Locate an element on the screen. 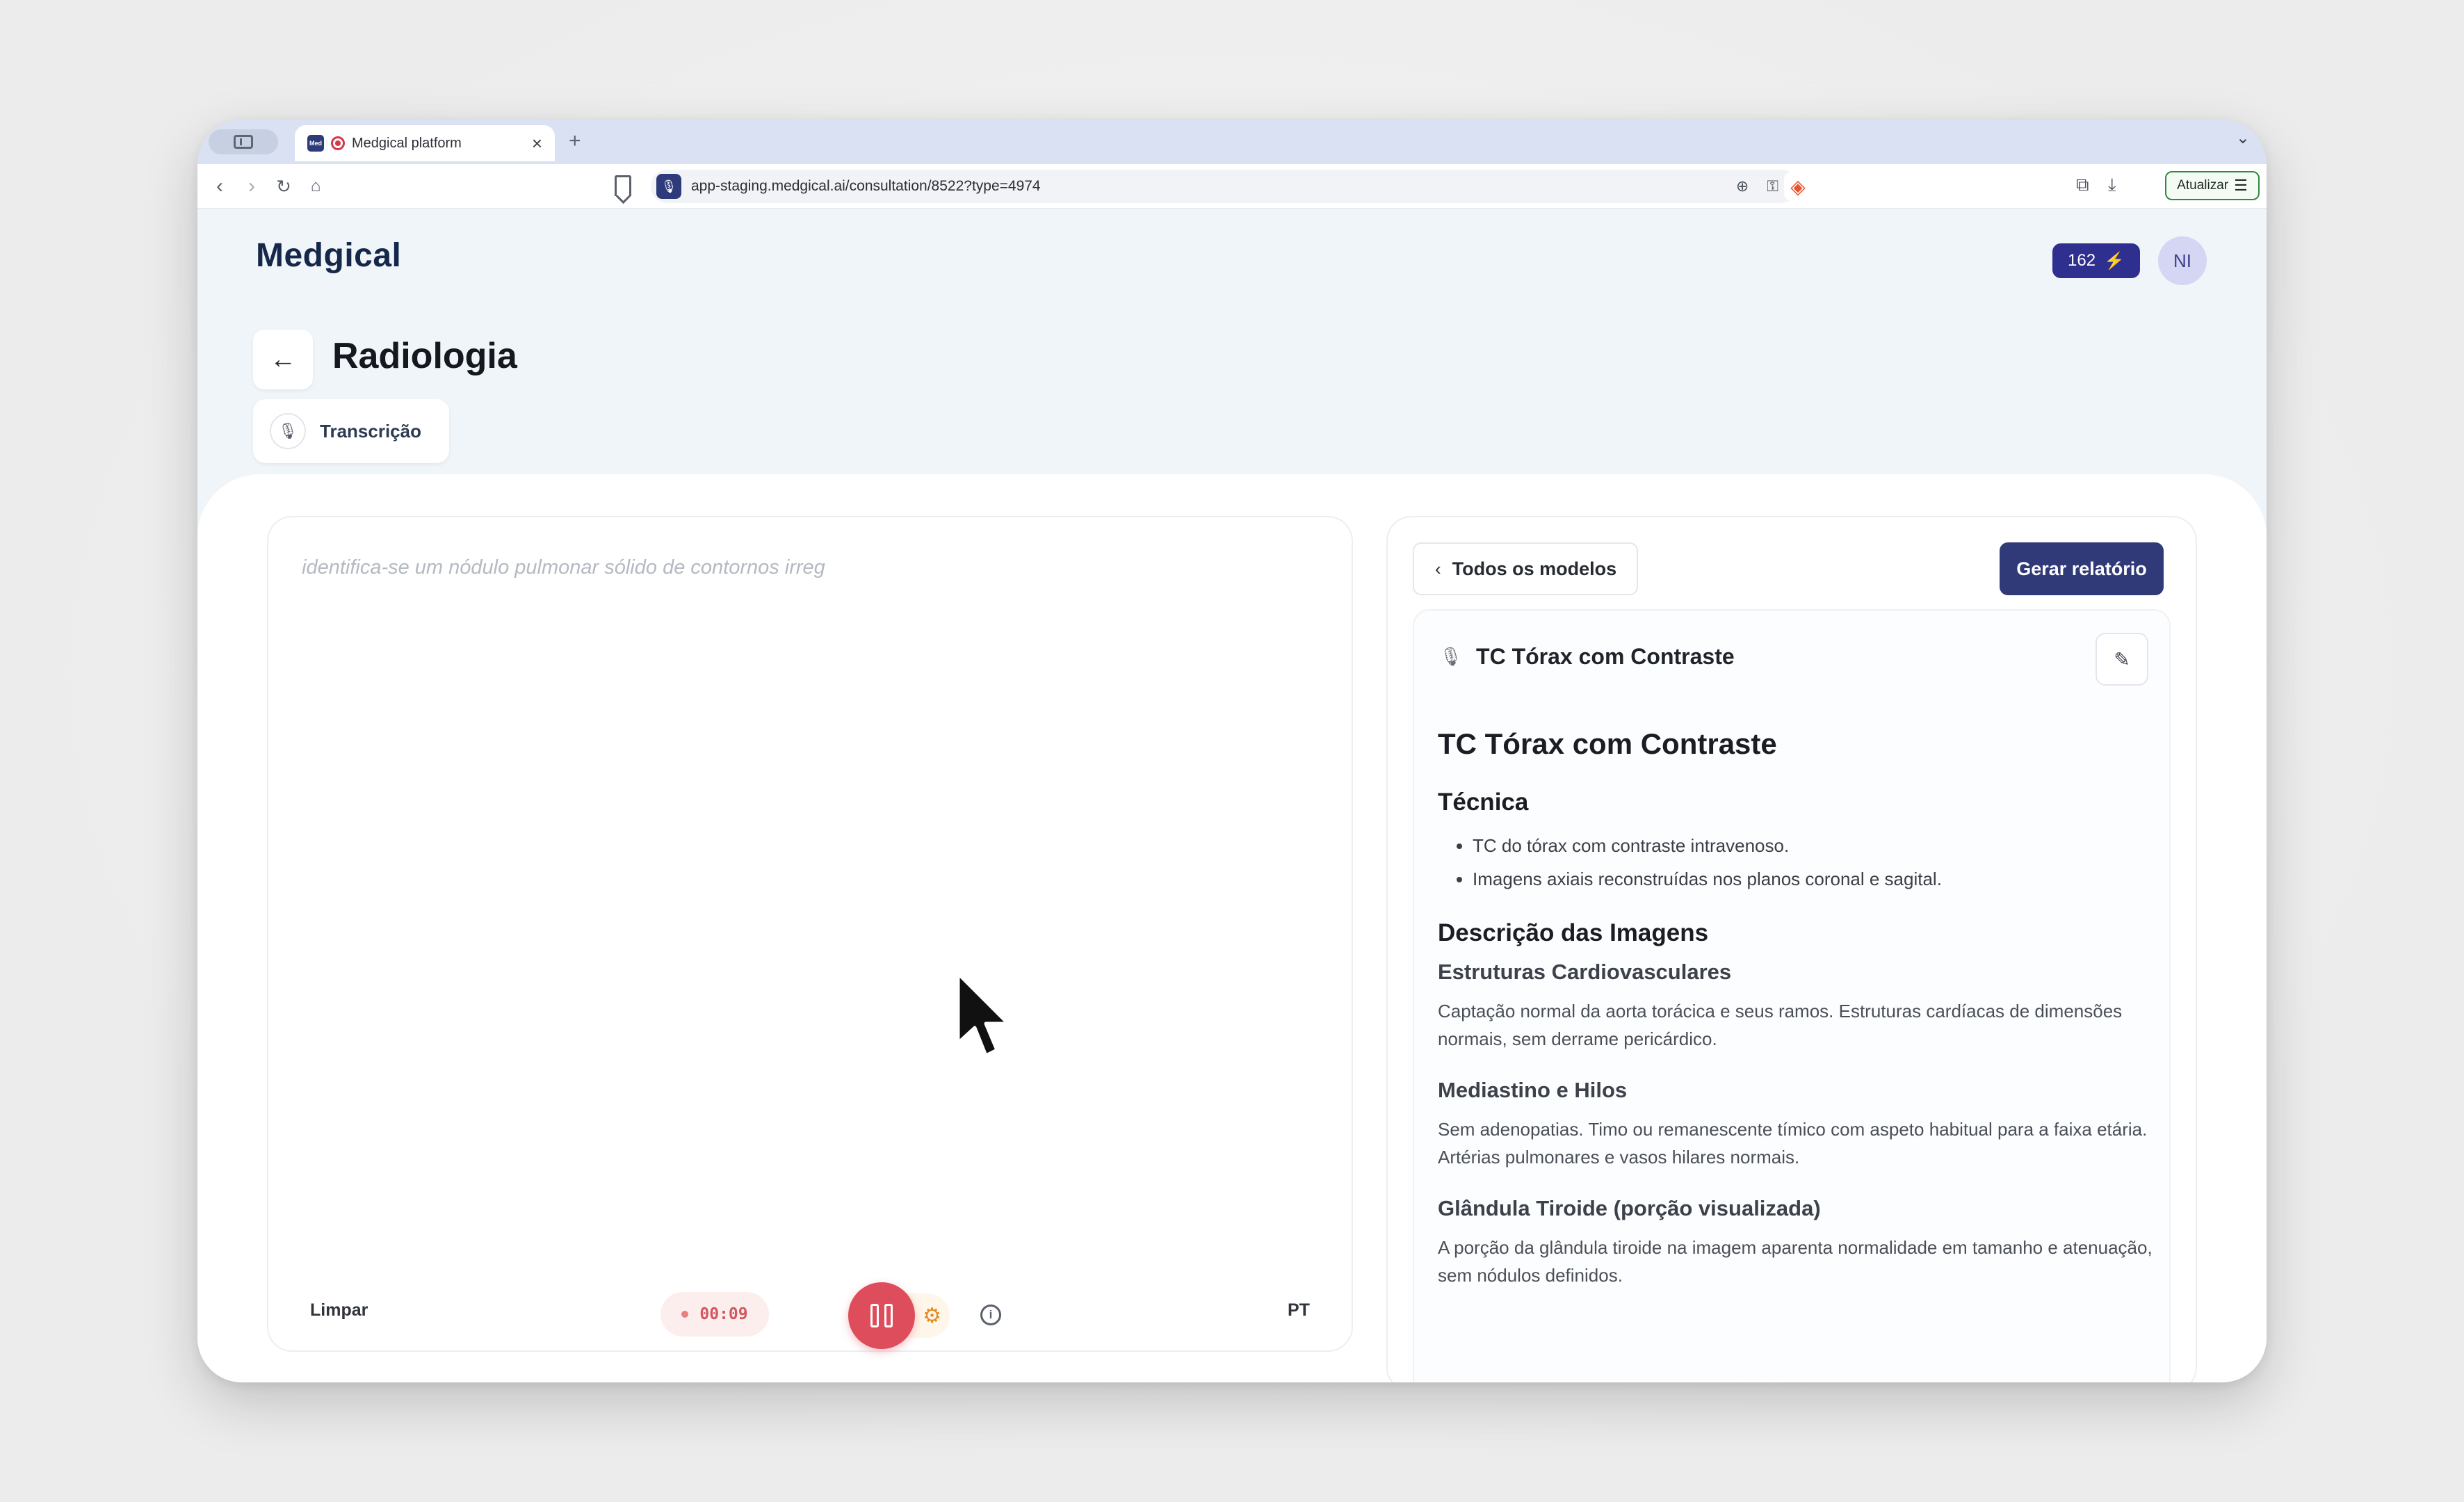  arrow-left-icon: ← is located at coordinates (283, 359).